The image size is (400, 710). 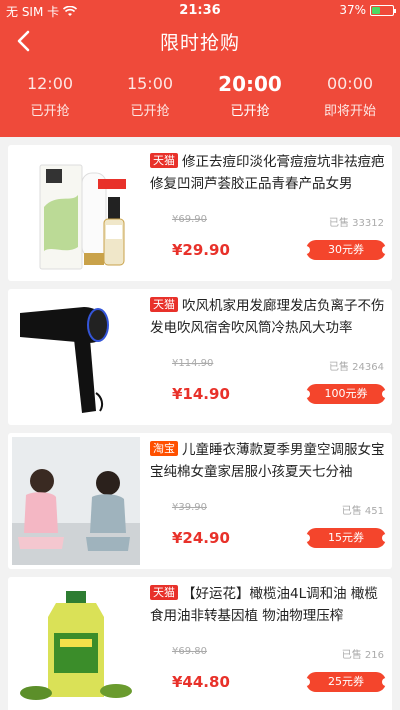 What do you see at coordinates (76, 213) in the screenshot?
I see `product-image-cream` at bounding box center [76, 213].